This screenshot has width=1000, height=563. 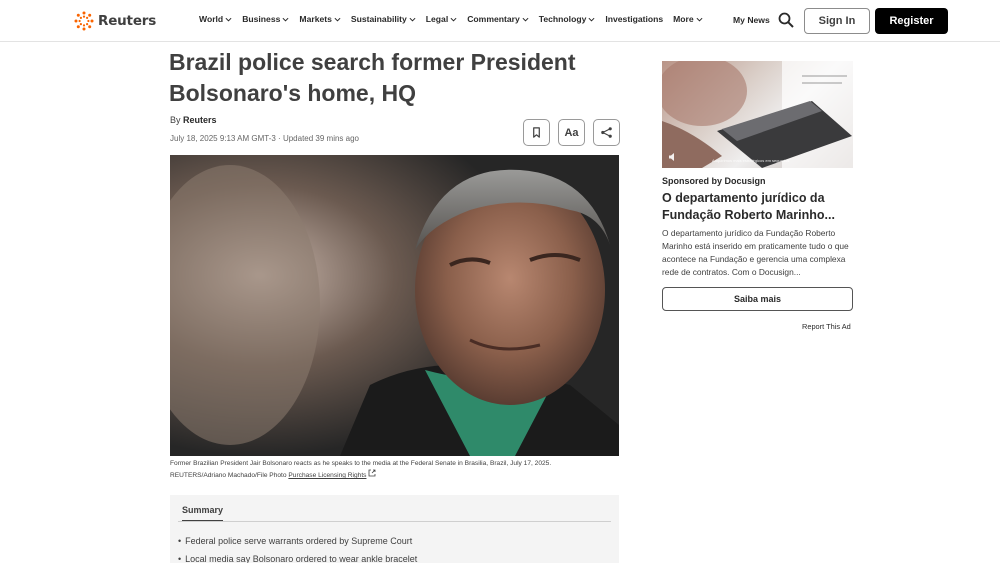 I want to click on mute-icon, so click(x=673, y=157).